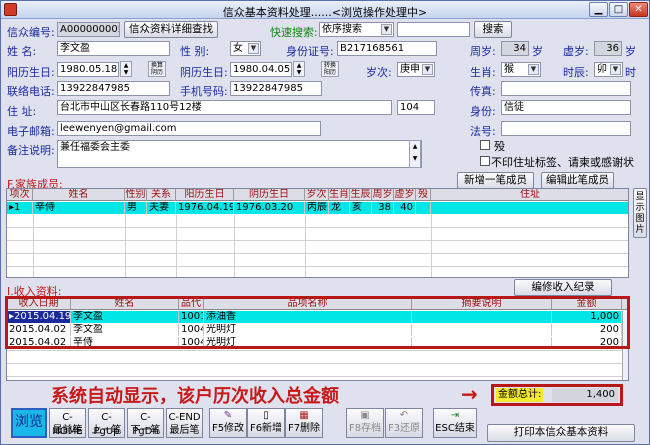  What do you see at coordinates (485, 145) in the screenshot?
I see `deceased-checkbox` at bounding box center [485, 145].